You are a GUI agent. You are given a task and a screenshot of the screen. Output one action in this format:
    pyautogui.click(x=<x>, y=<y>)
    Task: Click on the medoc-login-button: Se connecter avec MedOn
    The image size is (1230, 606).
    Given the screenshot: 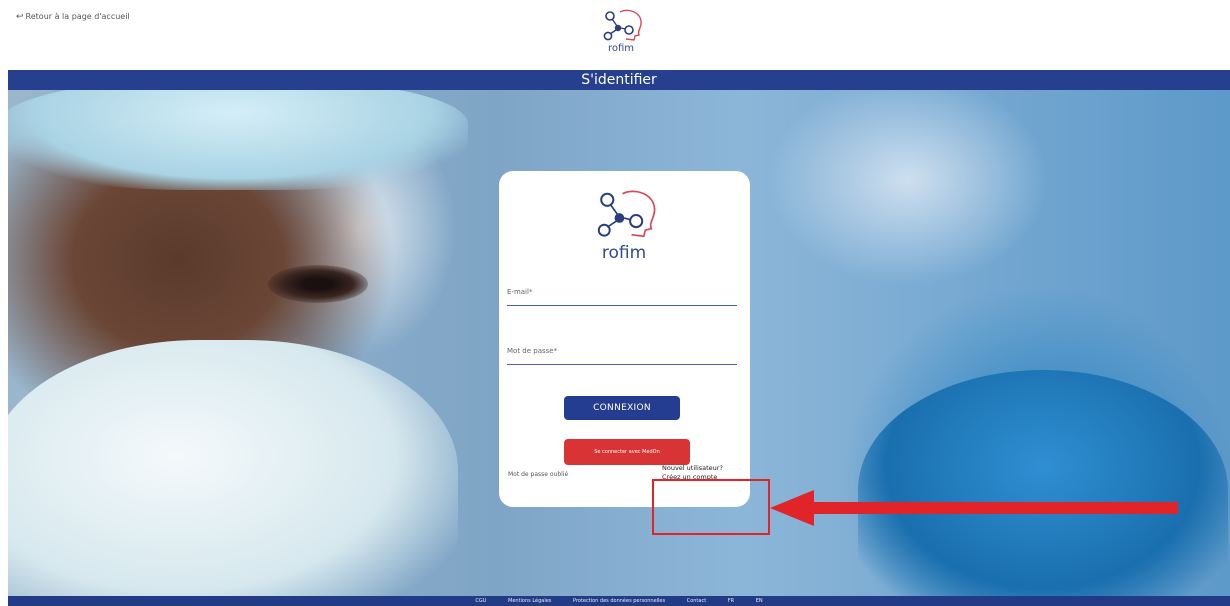 What is the action you would take?
    pyautogui.click(x=627, y=452)
    